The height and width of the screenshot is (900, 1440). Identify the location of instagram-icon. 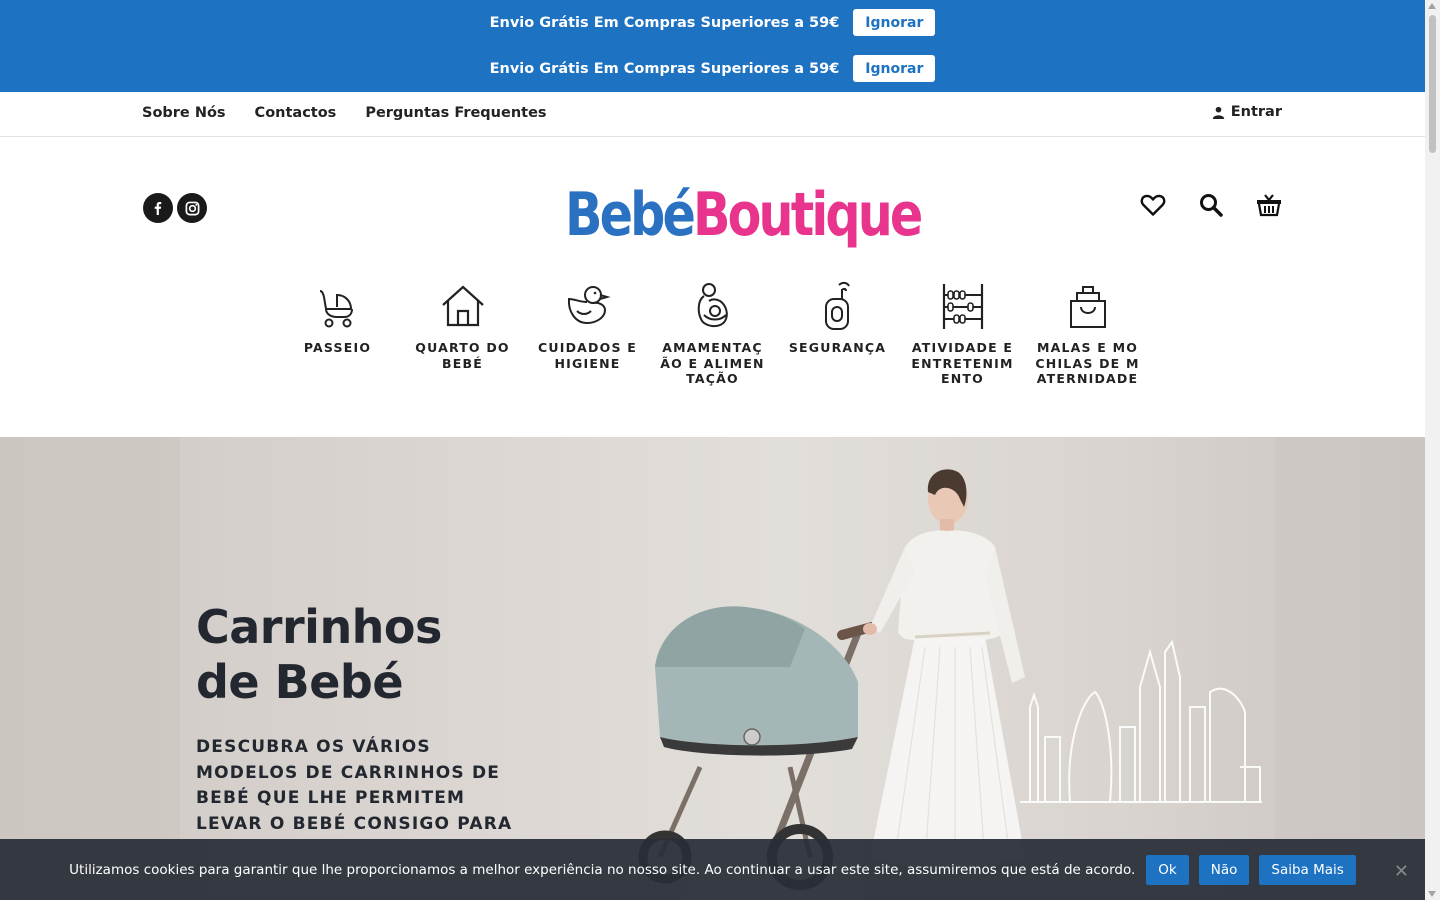
(192, 208).